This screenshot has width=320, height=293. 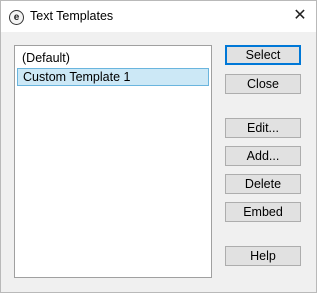 What do you see at coordinates (263, 184) in the screenshot?
I see `delete-button: Delete` at bounding box center [263, 184].